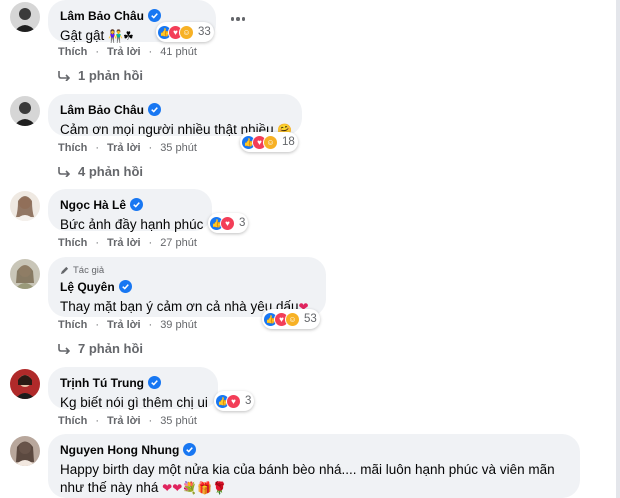  Describe the element at coordinates (178, 52) in the screenshot. I see `comment-timestamp: 41 phút` at that location.